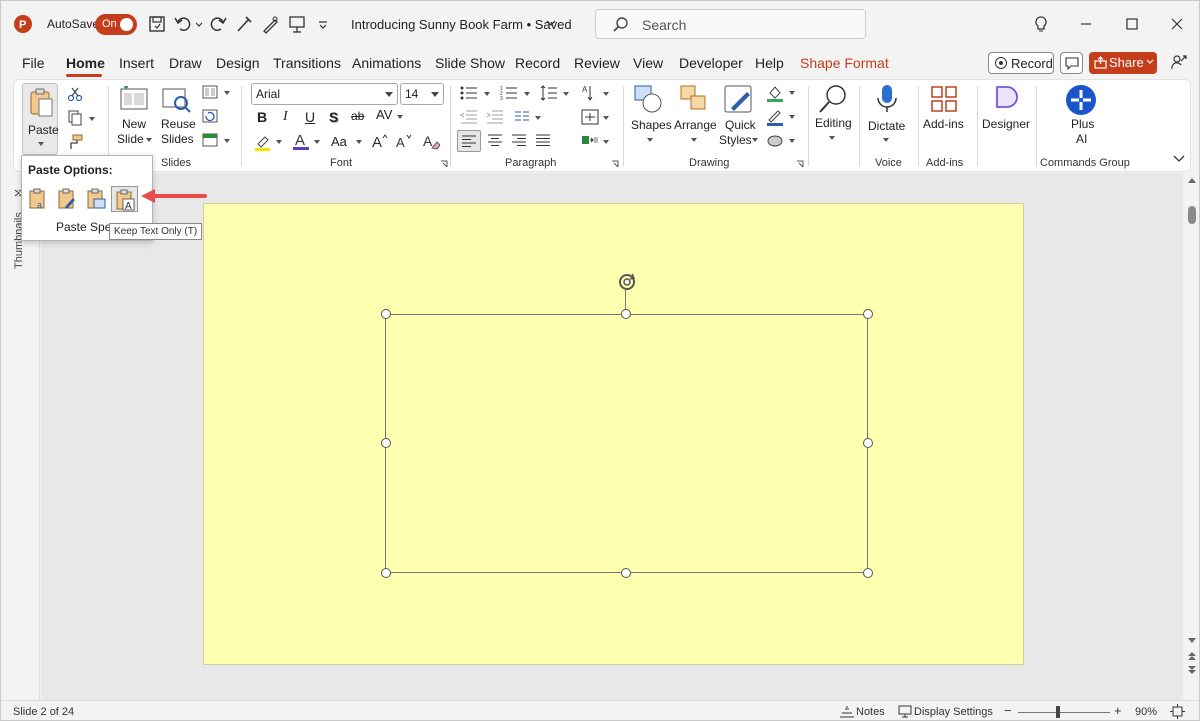 The height and width of the screenshot is (721, 1200). I want to click on highlighter-icon, so click(263, 142).